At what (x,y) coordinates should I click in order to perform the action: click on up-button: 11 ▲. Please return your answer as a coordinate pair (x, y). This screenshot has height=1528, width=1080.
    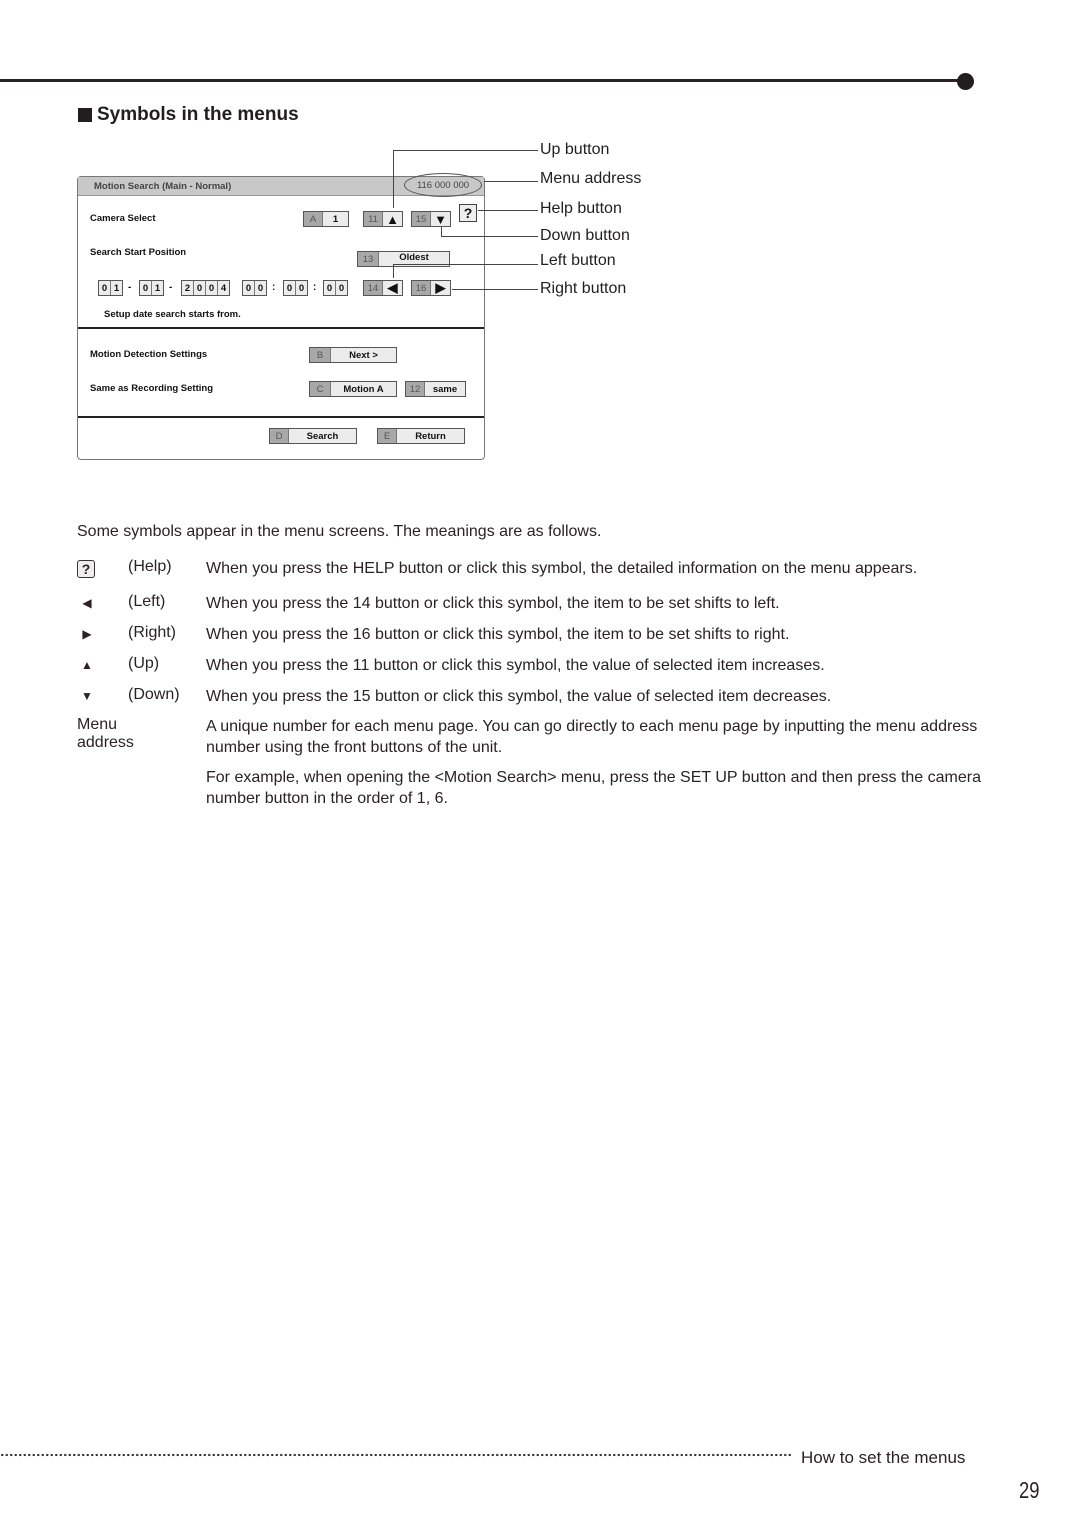
    Looking at the image, I should click on (383, 219).